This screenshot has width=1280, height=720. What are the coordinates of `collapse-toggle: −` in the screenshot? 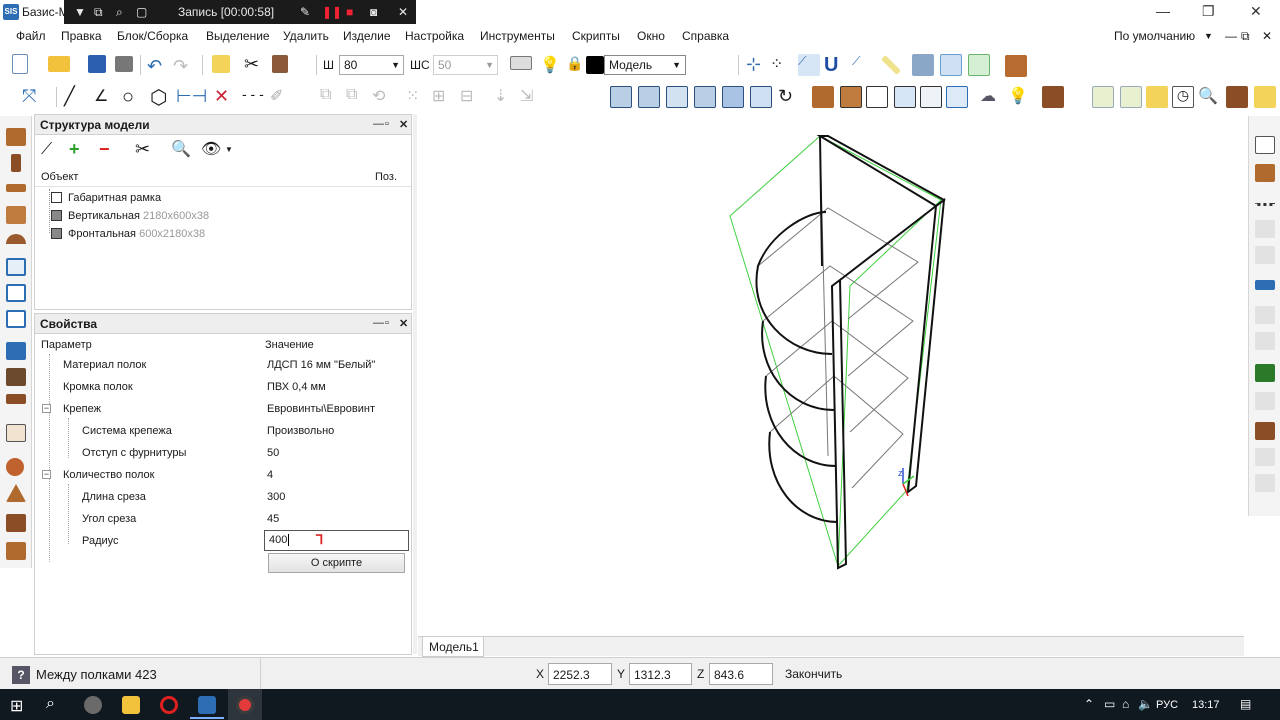 It's located at (46, 408).